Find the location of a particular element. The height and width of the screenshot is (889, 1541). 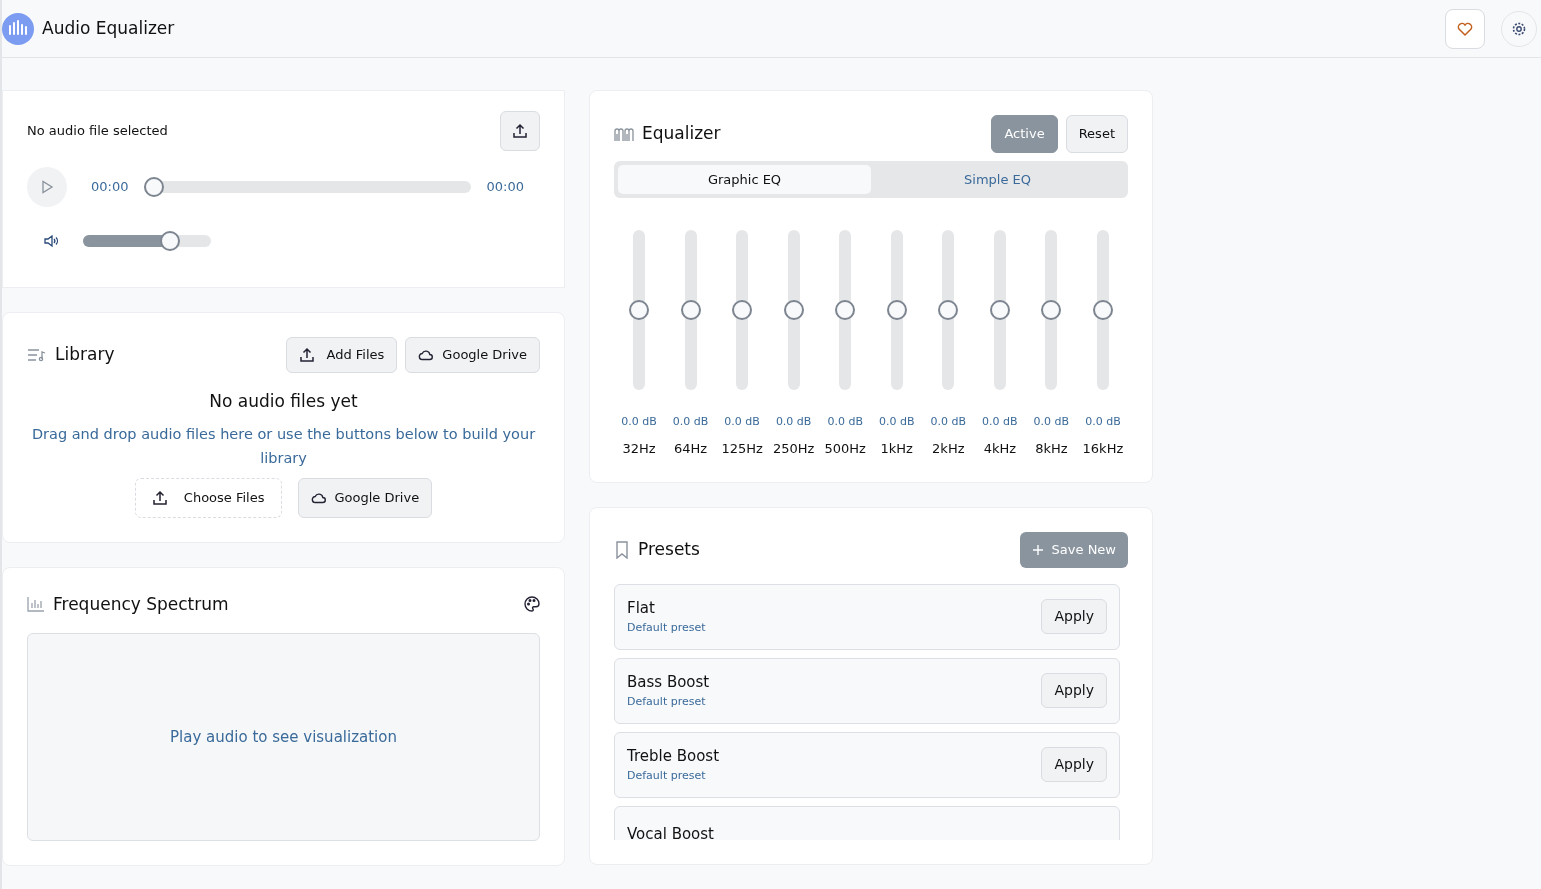

plus-icon is located at coordinates (1037, 549).